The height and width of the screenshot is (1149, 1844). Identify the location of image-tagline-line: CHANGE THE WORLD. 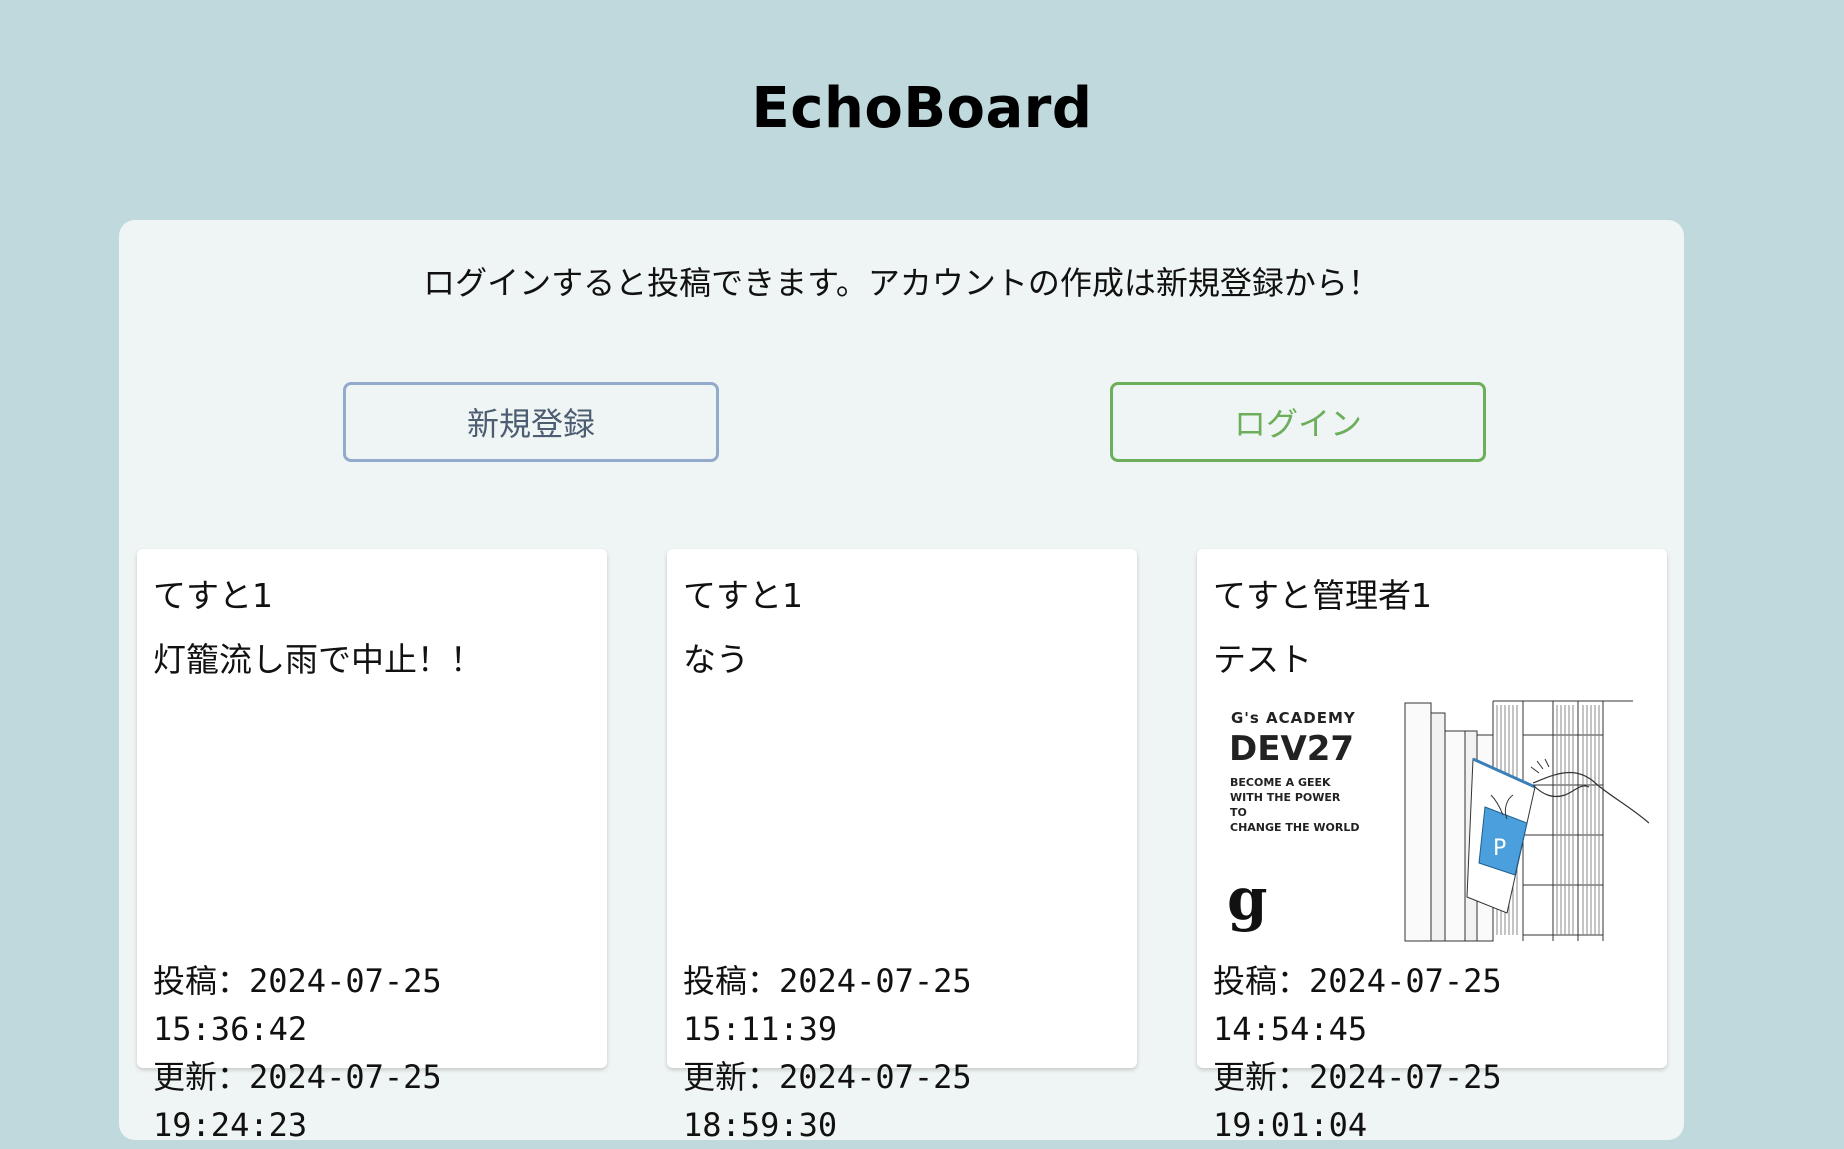
(1295, 827).